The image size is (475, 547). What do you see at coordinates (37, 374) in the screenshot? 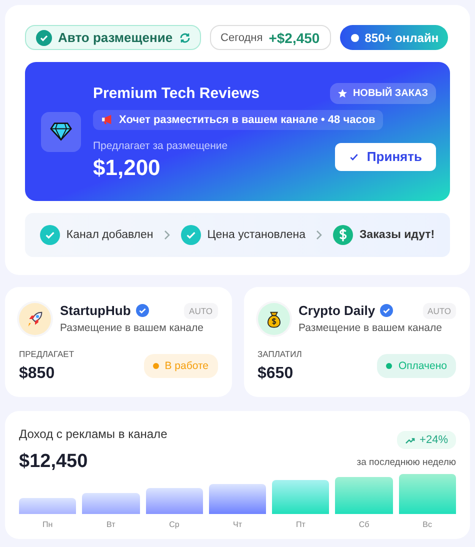
I see `amount-value: $850` at bounding box center [37, 374].